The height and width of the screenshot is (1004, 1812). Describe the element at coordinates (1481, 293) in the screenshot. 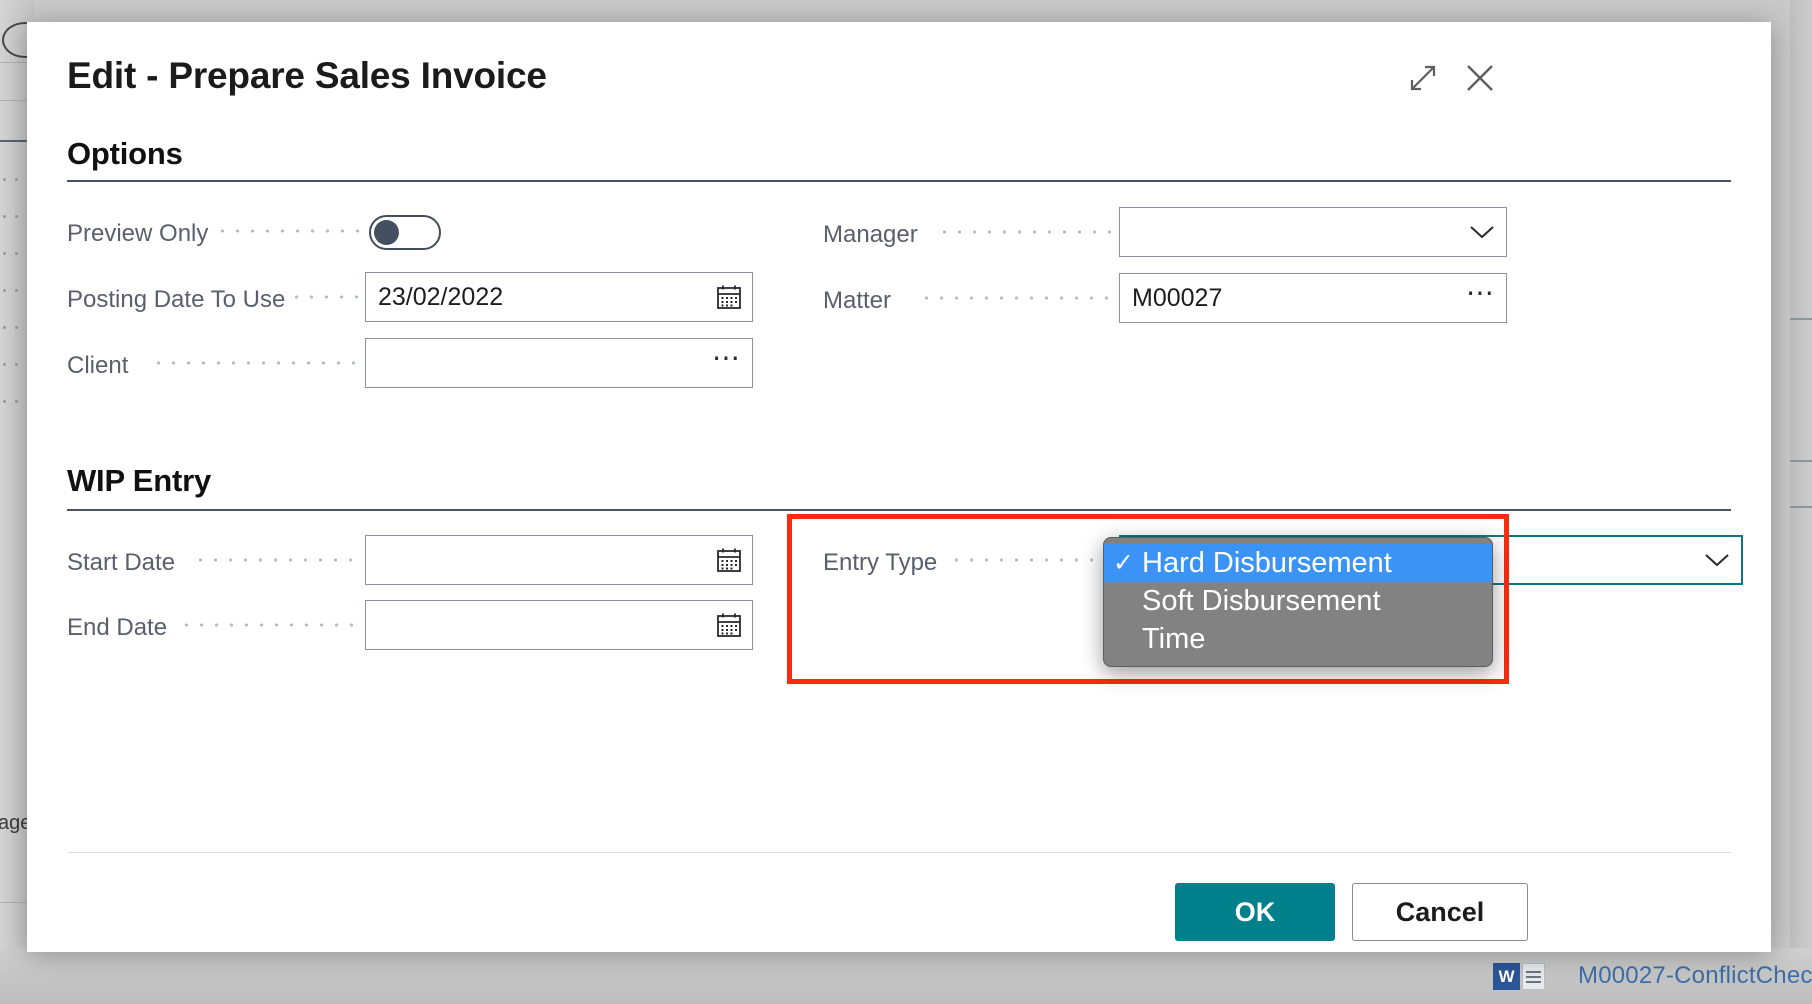

I see `matter-lookup-ellipsis-icon: ⋯` at that location.